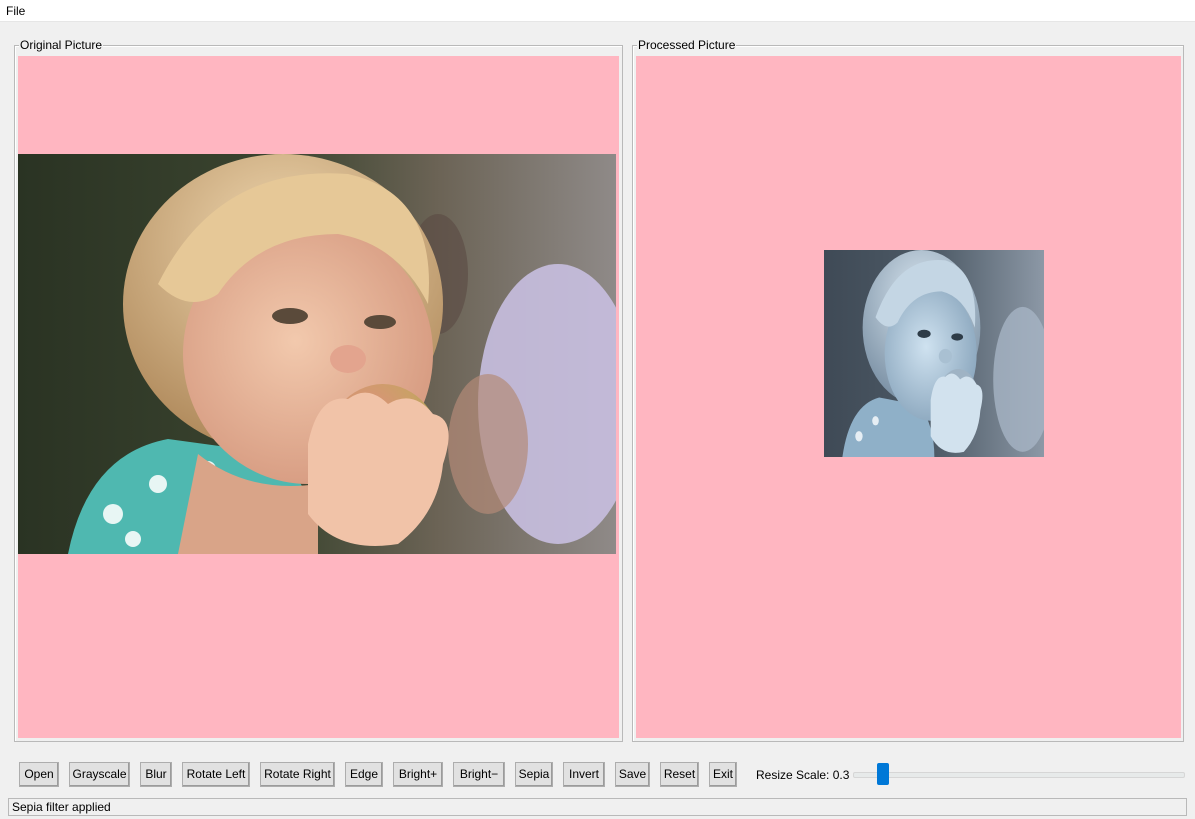 The image size is (1195, 819). I want to click on blur-button: Blur, so click(156, 774).